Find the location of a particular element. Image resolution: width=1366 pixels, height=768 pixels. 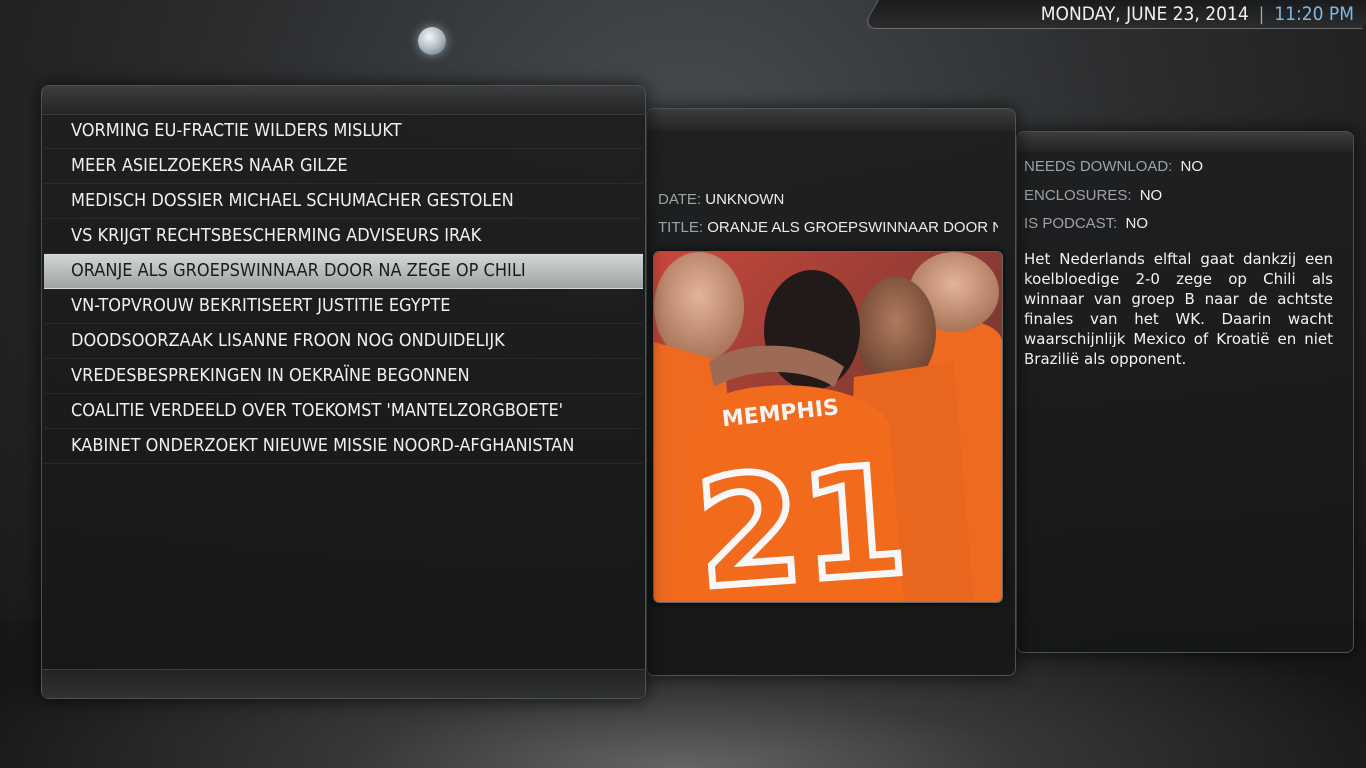

list-item: MEER ASIELZOEKERS NAAR GILZE is located at coordinates (343, 166).